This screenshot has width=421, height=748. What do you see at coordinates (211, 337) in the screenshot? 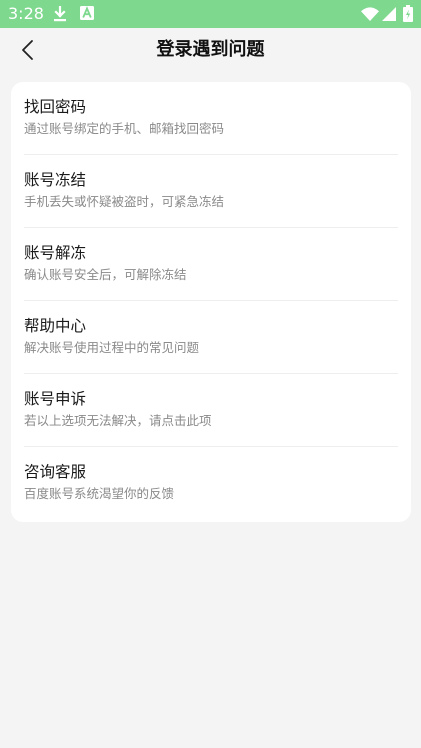
I see `menu-item-help-center: 帮助中心 解决账号使用过程中的常见问题` at bounding box center [211, 337].